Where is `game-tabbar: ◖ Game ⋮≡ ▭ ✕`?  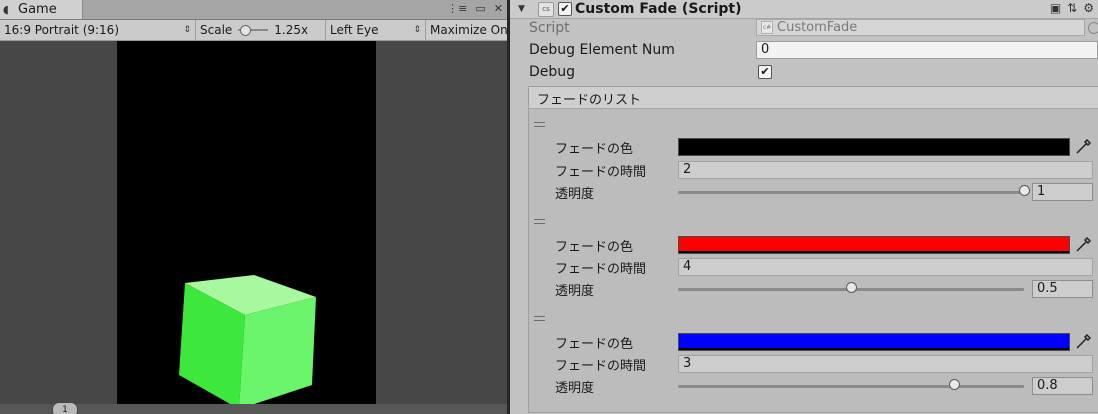 game-tabbar: ◖ Game ⋮≡ ▭ ✕ is located at coordinates (253, 10).